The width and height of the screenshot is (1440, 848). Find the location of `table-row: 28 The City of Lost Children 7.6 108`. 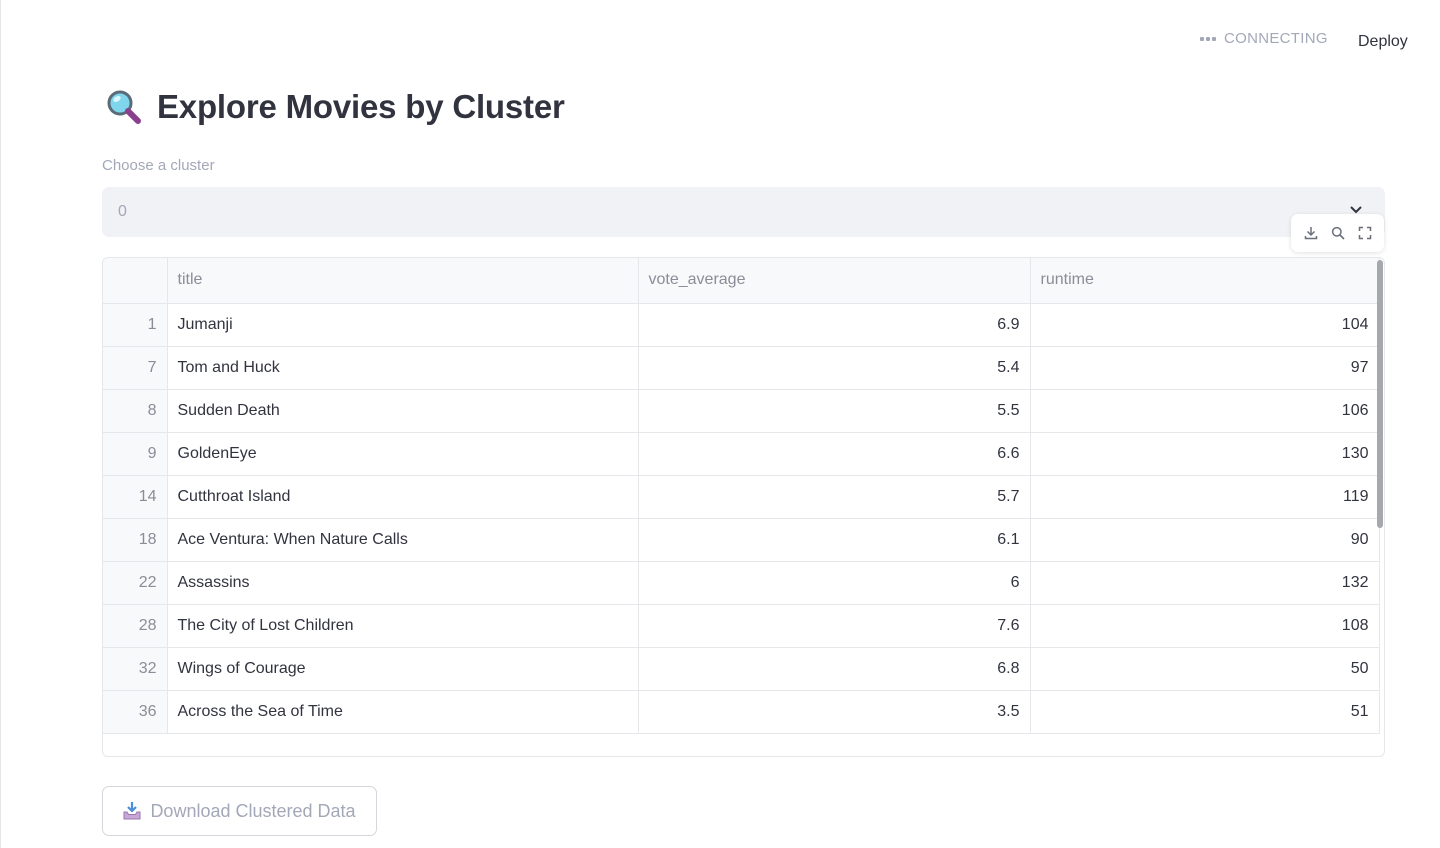

table-row: 28 The City of Lost Children 7.6 108 is located at coordinates (741, 626).